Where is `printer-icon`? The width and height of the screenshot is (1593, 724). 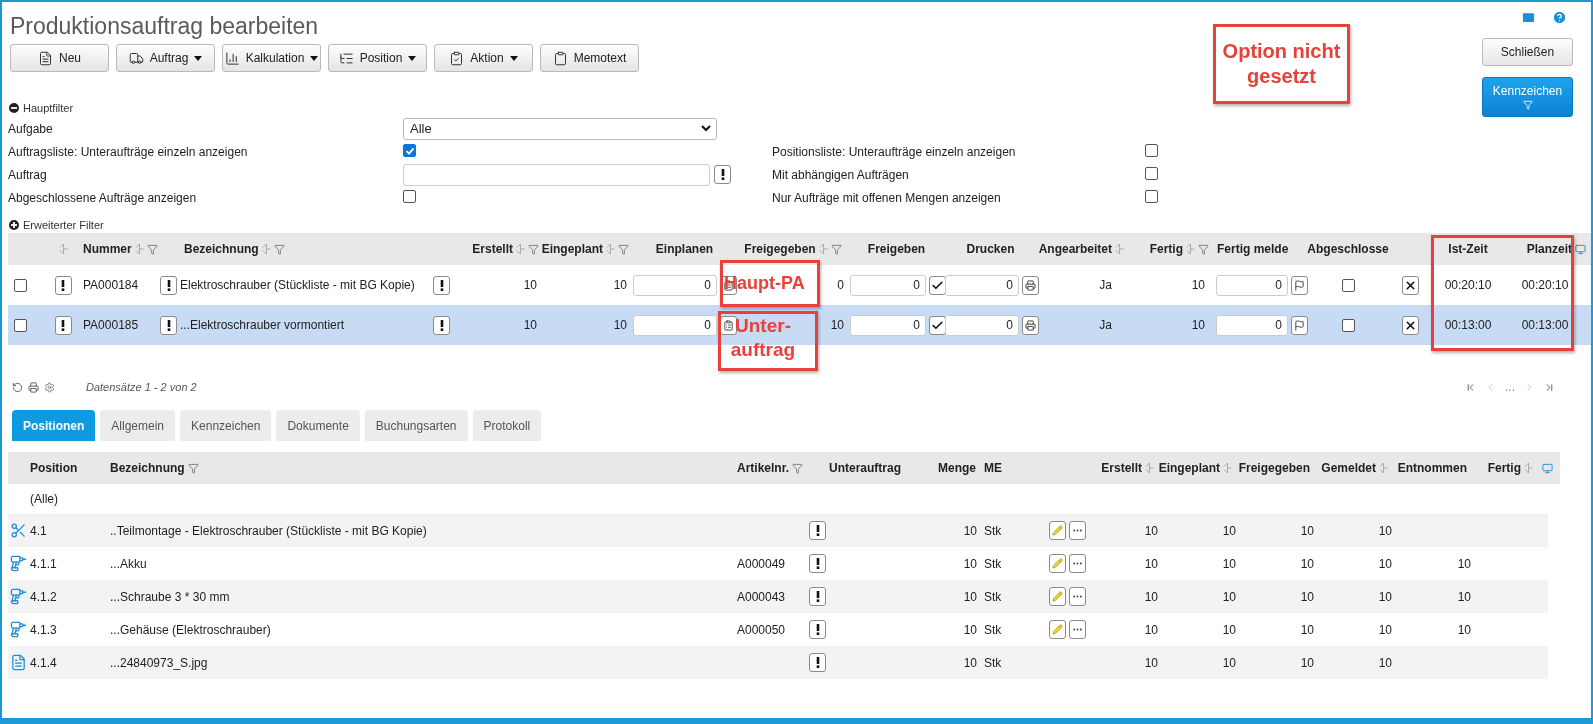 printer-icon is located at coordinates (33, 387).